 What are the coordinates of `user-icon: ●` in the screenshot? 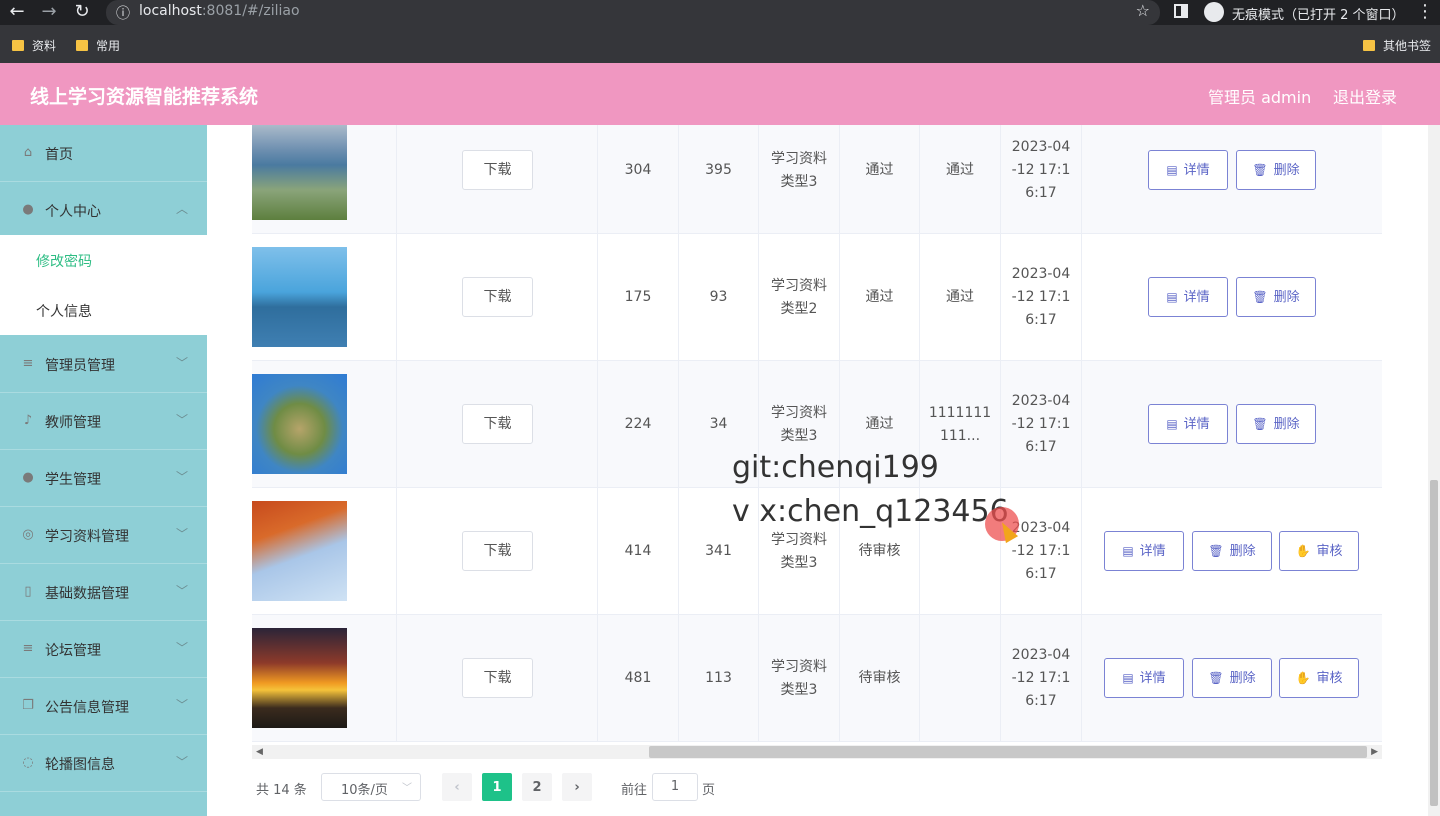 It's located at (28, 209).